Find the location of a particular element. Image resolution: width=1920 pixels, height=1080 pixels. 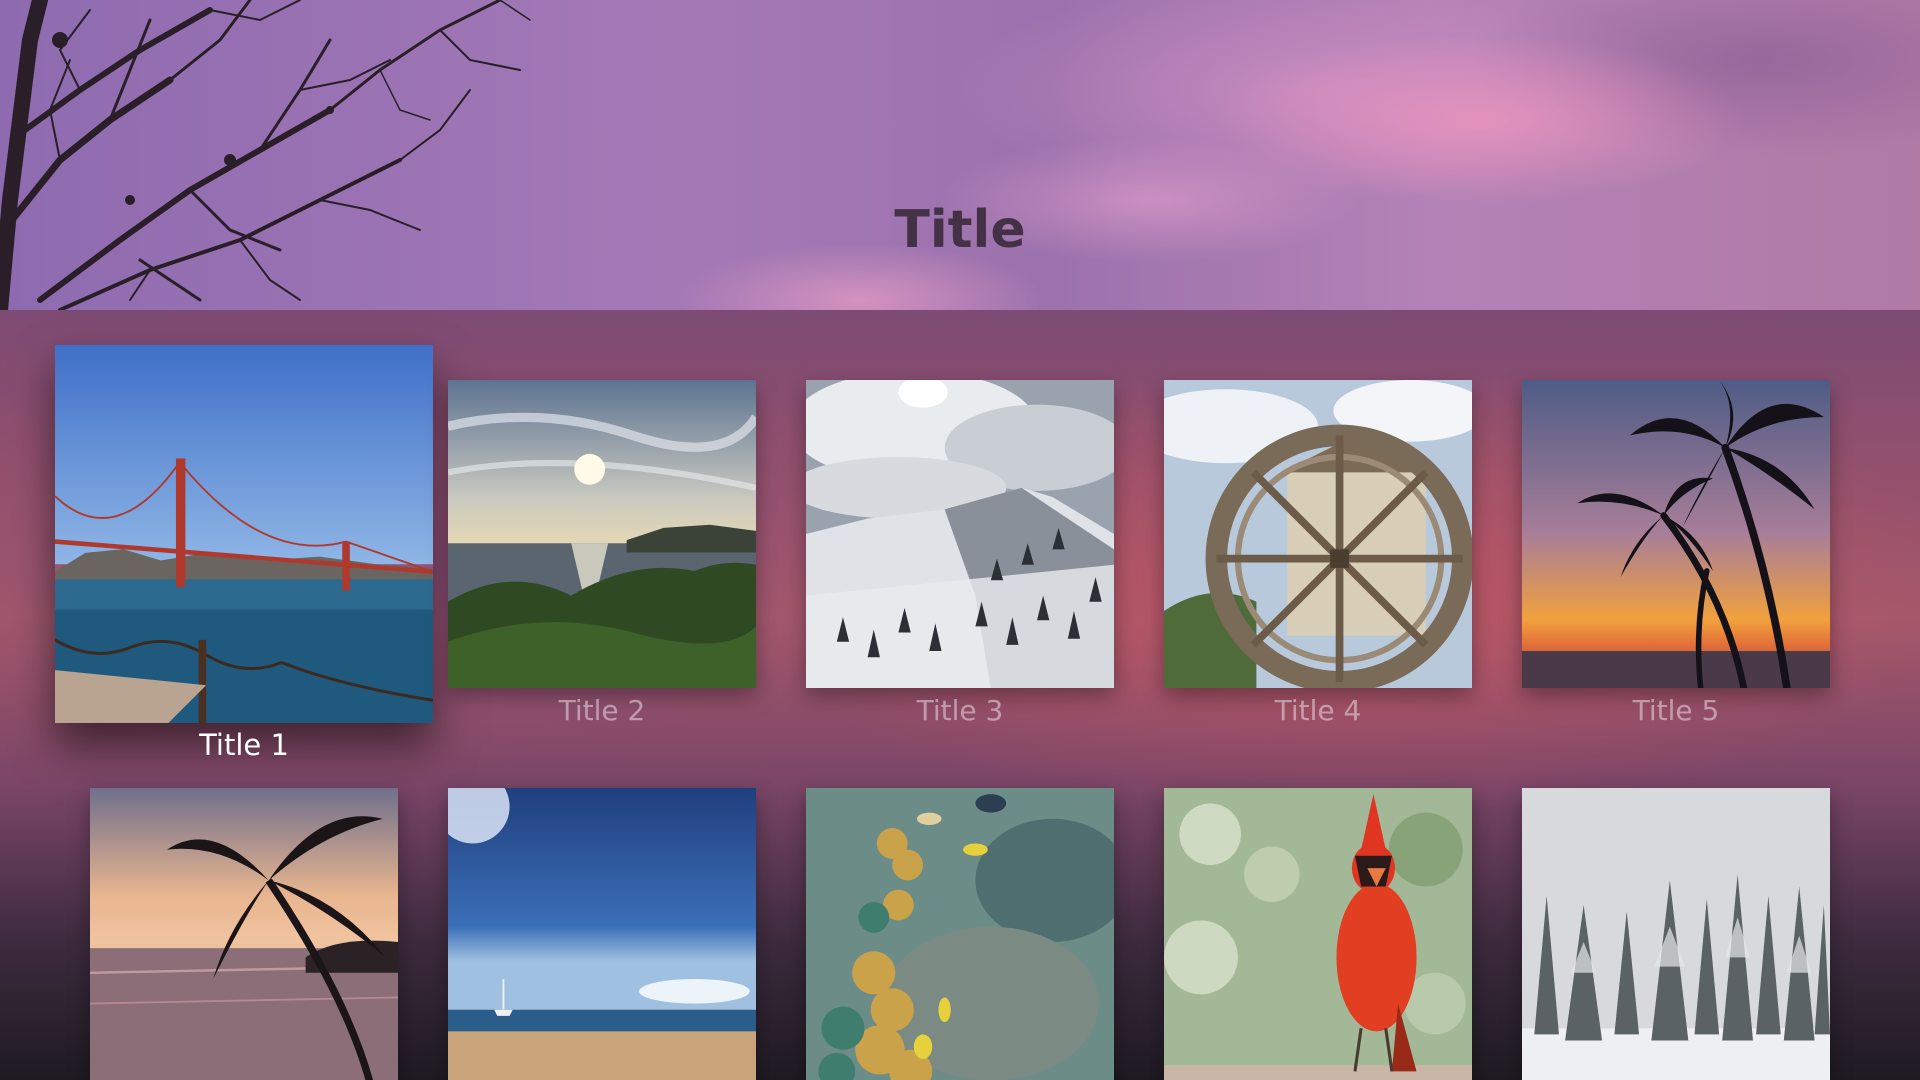

page-title: Title is located at coordinates (960, 230).